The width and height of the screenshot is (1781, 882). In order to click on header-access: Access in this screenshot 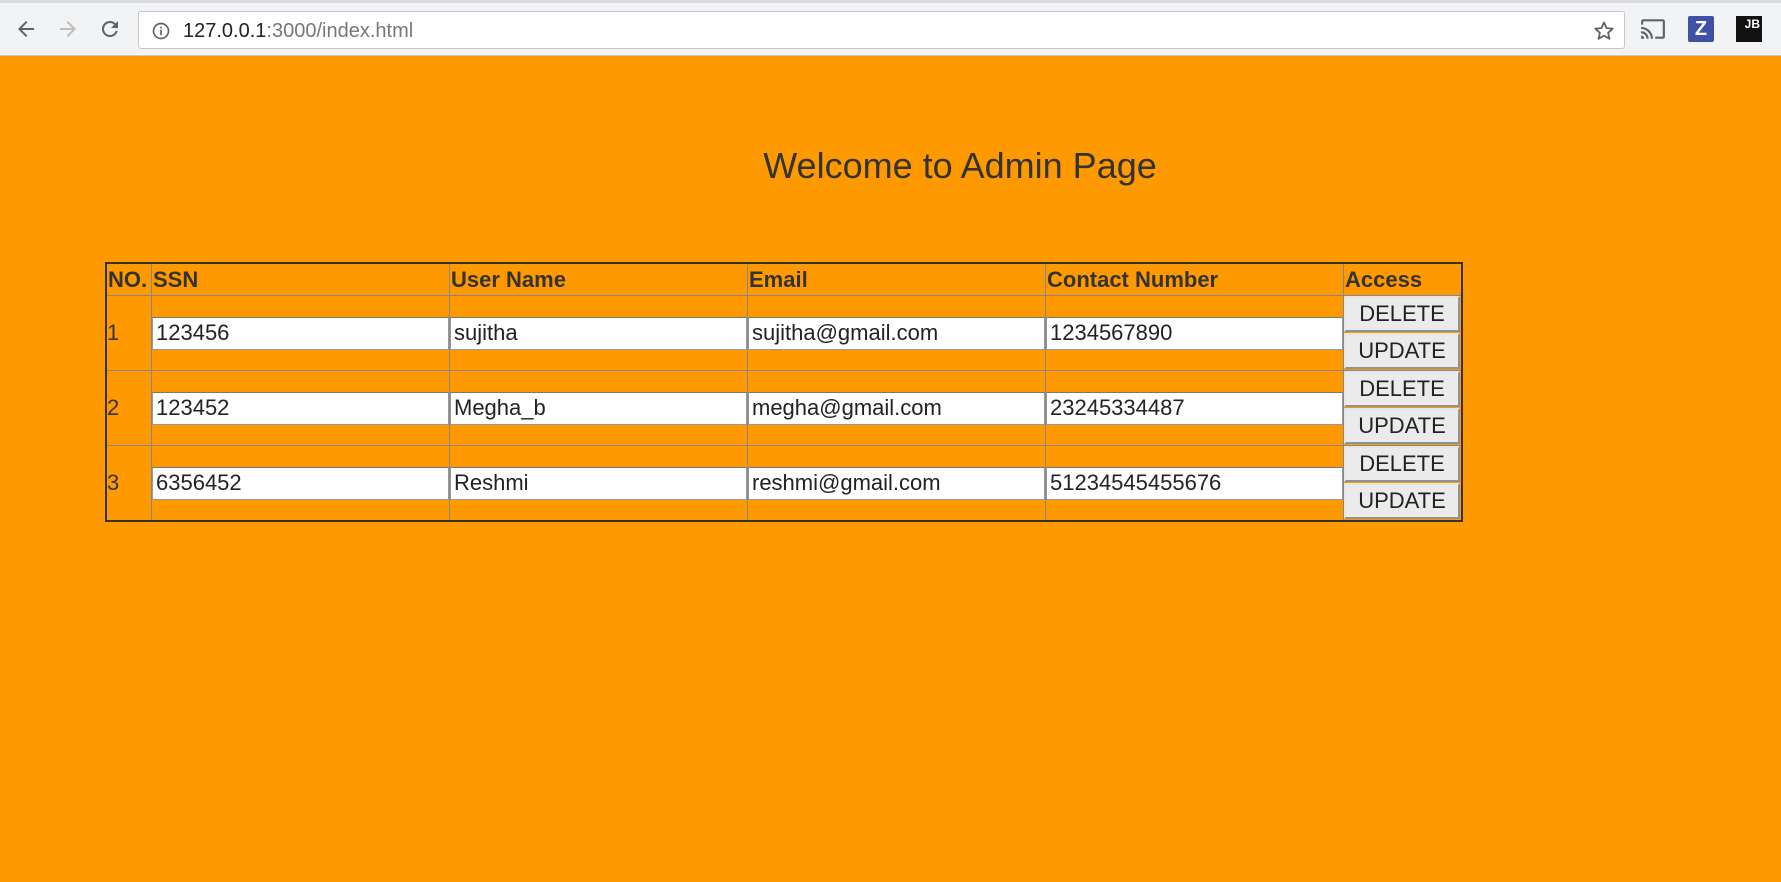, I will do `click(1402, 280)`.